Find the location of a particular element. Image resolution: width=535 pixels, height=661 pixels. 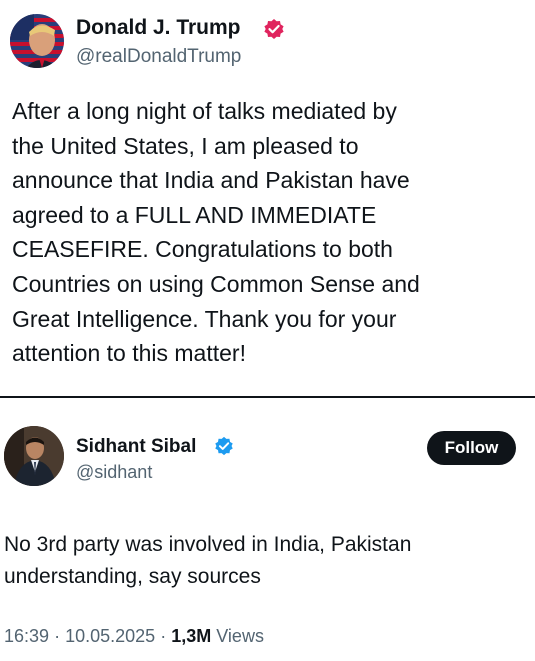

flag-portrait-avatar-icon is located at coordinates (37, 41).